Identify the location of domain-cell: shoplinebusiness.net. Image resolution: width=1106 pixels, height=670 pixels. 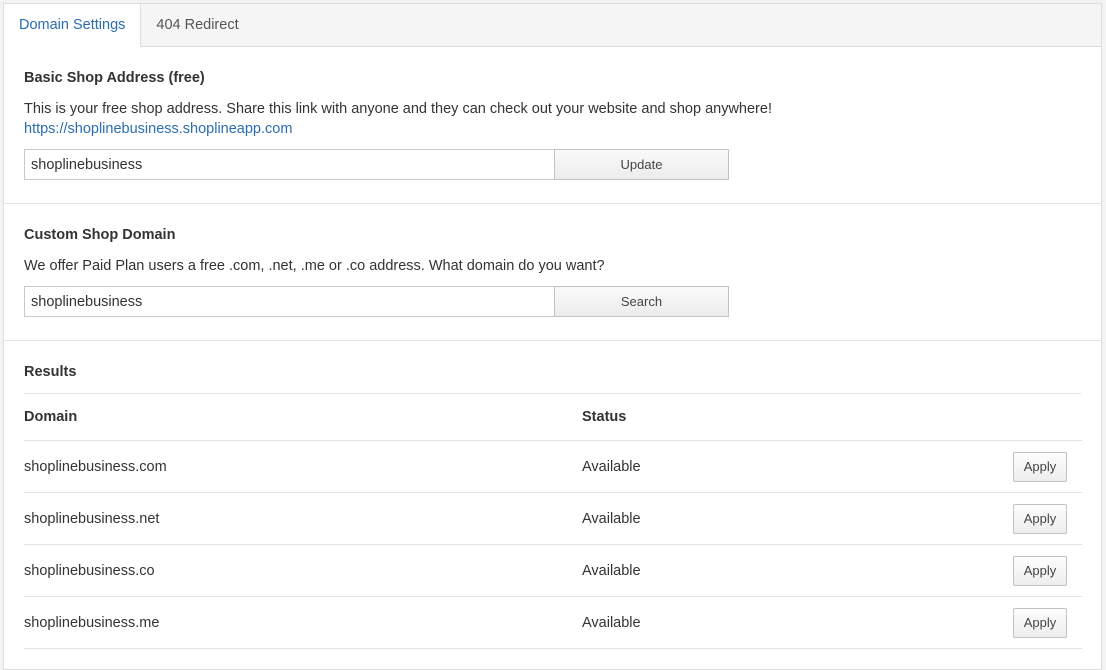
(303, 518).